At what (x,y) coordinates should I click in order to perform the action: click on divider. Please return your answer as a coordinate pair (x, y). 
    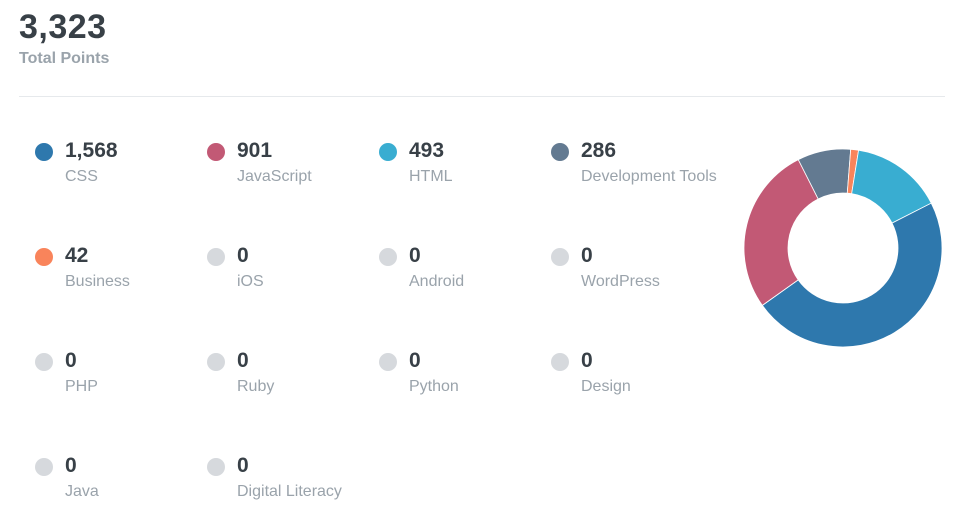
    Looking at the image, I should click on (482, 96).